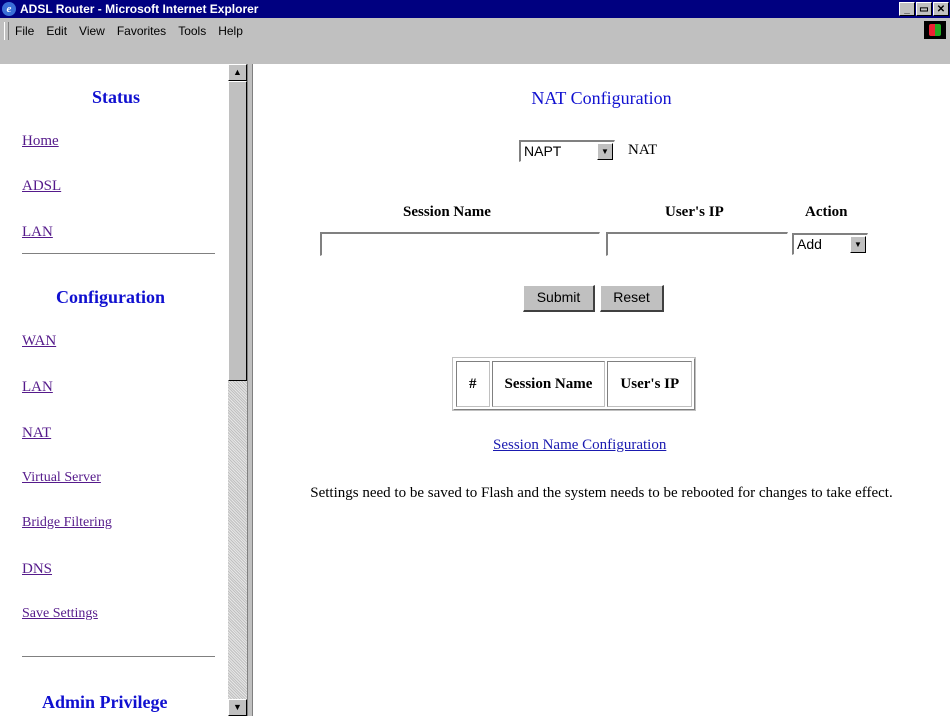 The width and height of the screenshot is (950, 716). What do you see at coordinates (601, 98) in the screenshot?
I see `page-title: NAT Configuration` at bounding box center [601, 98].